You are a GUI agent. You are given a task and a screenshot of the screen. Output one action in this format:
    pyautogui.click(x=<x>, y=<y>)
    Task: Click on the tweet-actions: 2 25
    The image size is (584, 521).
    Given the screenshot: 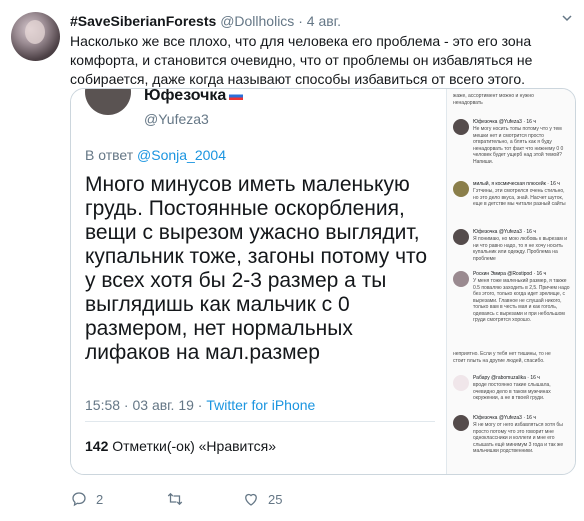 What is the action you would take?
    pyautogui.click(x=220, y=500)
    